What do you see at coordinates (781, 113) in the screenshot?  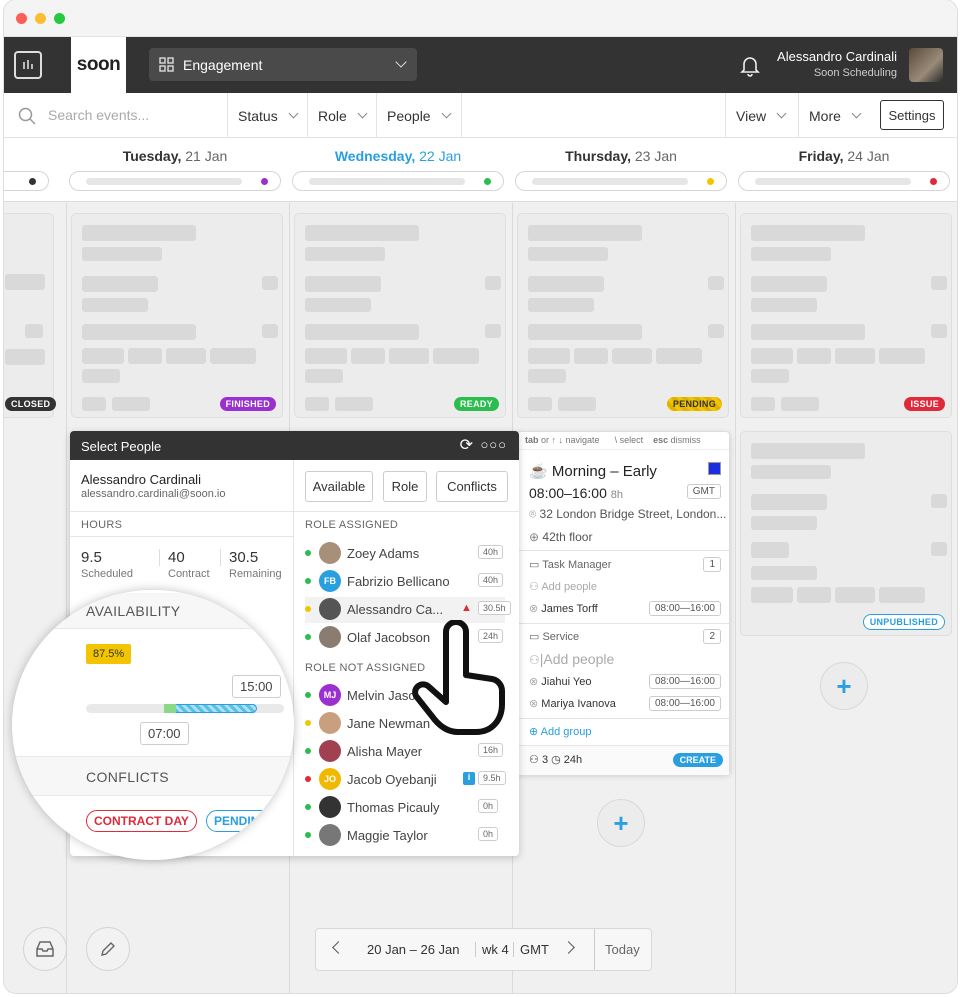 I see `chevron-down-icon` at bounding box center [781, 113].